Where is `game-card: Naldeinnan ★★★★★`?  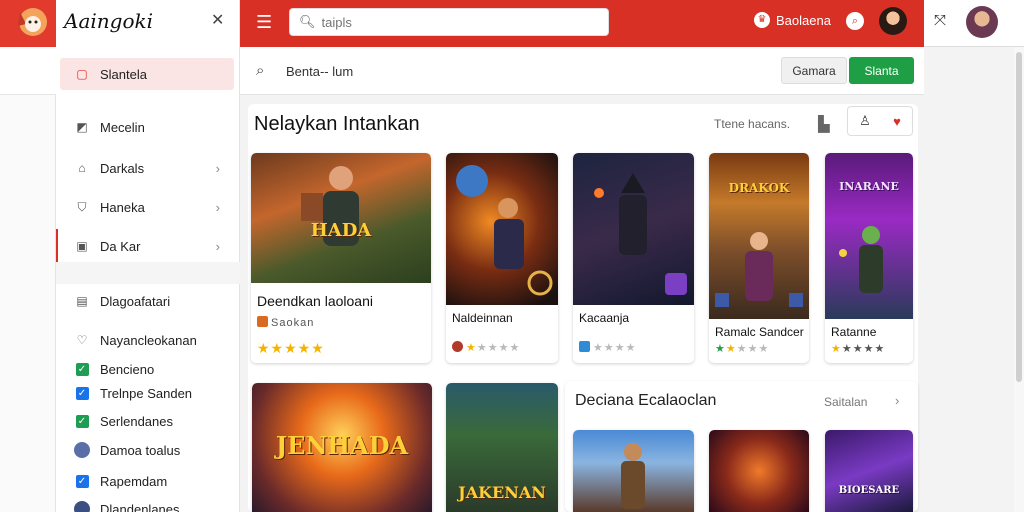 game-card: Naldeinnan ★★★★★ is located at coordinates (502, 258).